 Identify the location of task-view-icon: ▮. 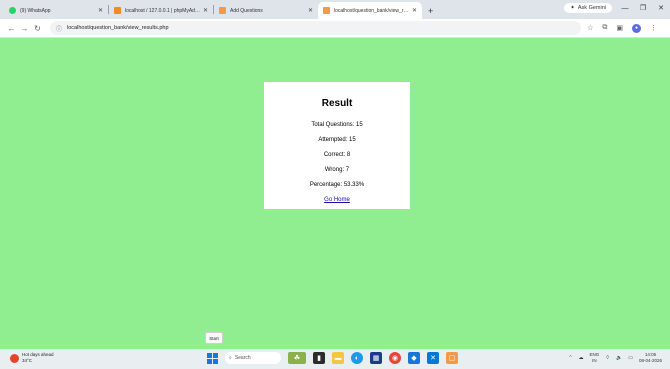
(319, 358).